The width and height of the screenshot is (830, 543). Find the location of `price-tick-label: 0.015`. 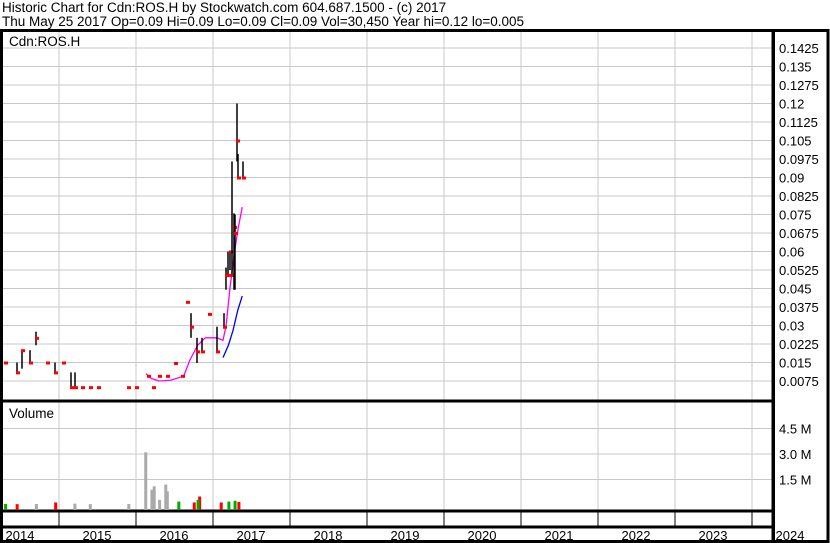

price-tick-label: 0.015 is located at coordinates (795, 363).